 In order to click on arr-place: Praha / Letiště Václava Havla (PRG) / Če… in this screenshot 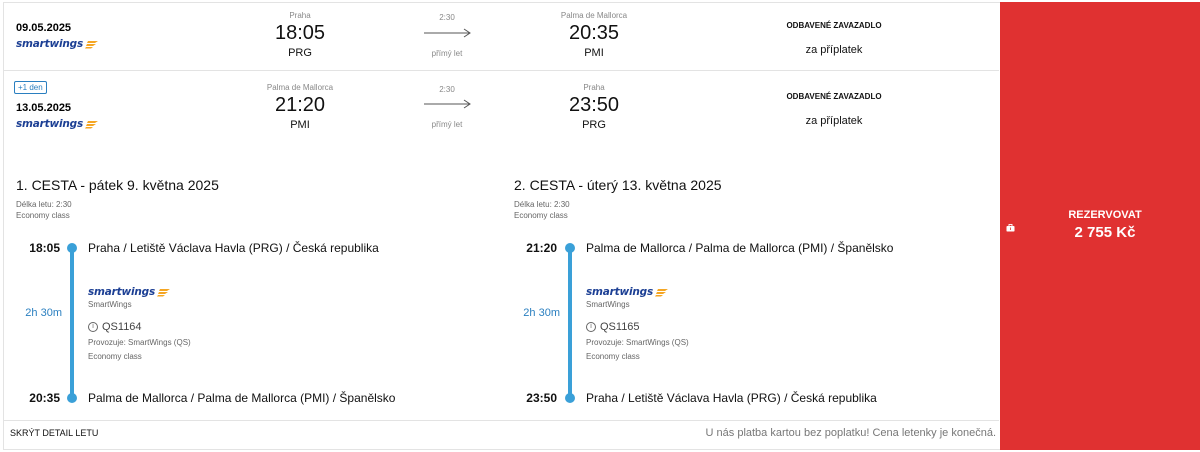, I will do `click(731, 398)`.